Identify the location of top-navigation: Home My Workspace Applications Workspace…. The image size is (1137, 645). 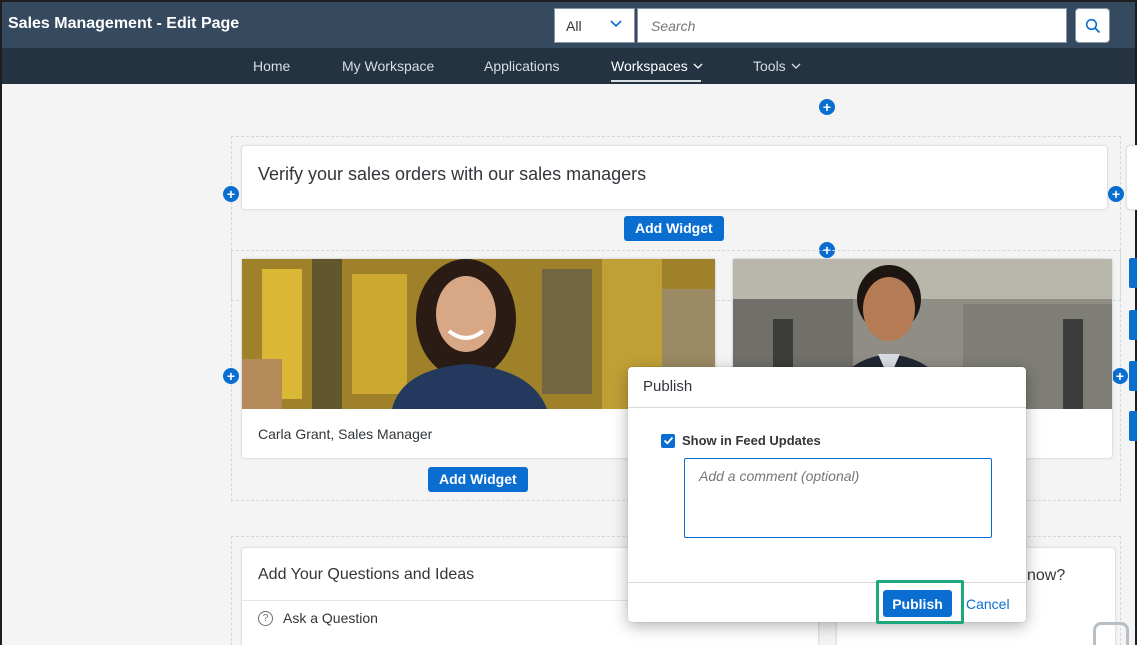
(568, 66).